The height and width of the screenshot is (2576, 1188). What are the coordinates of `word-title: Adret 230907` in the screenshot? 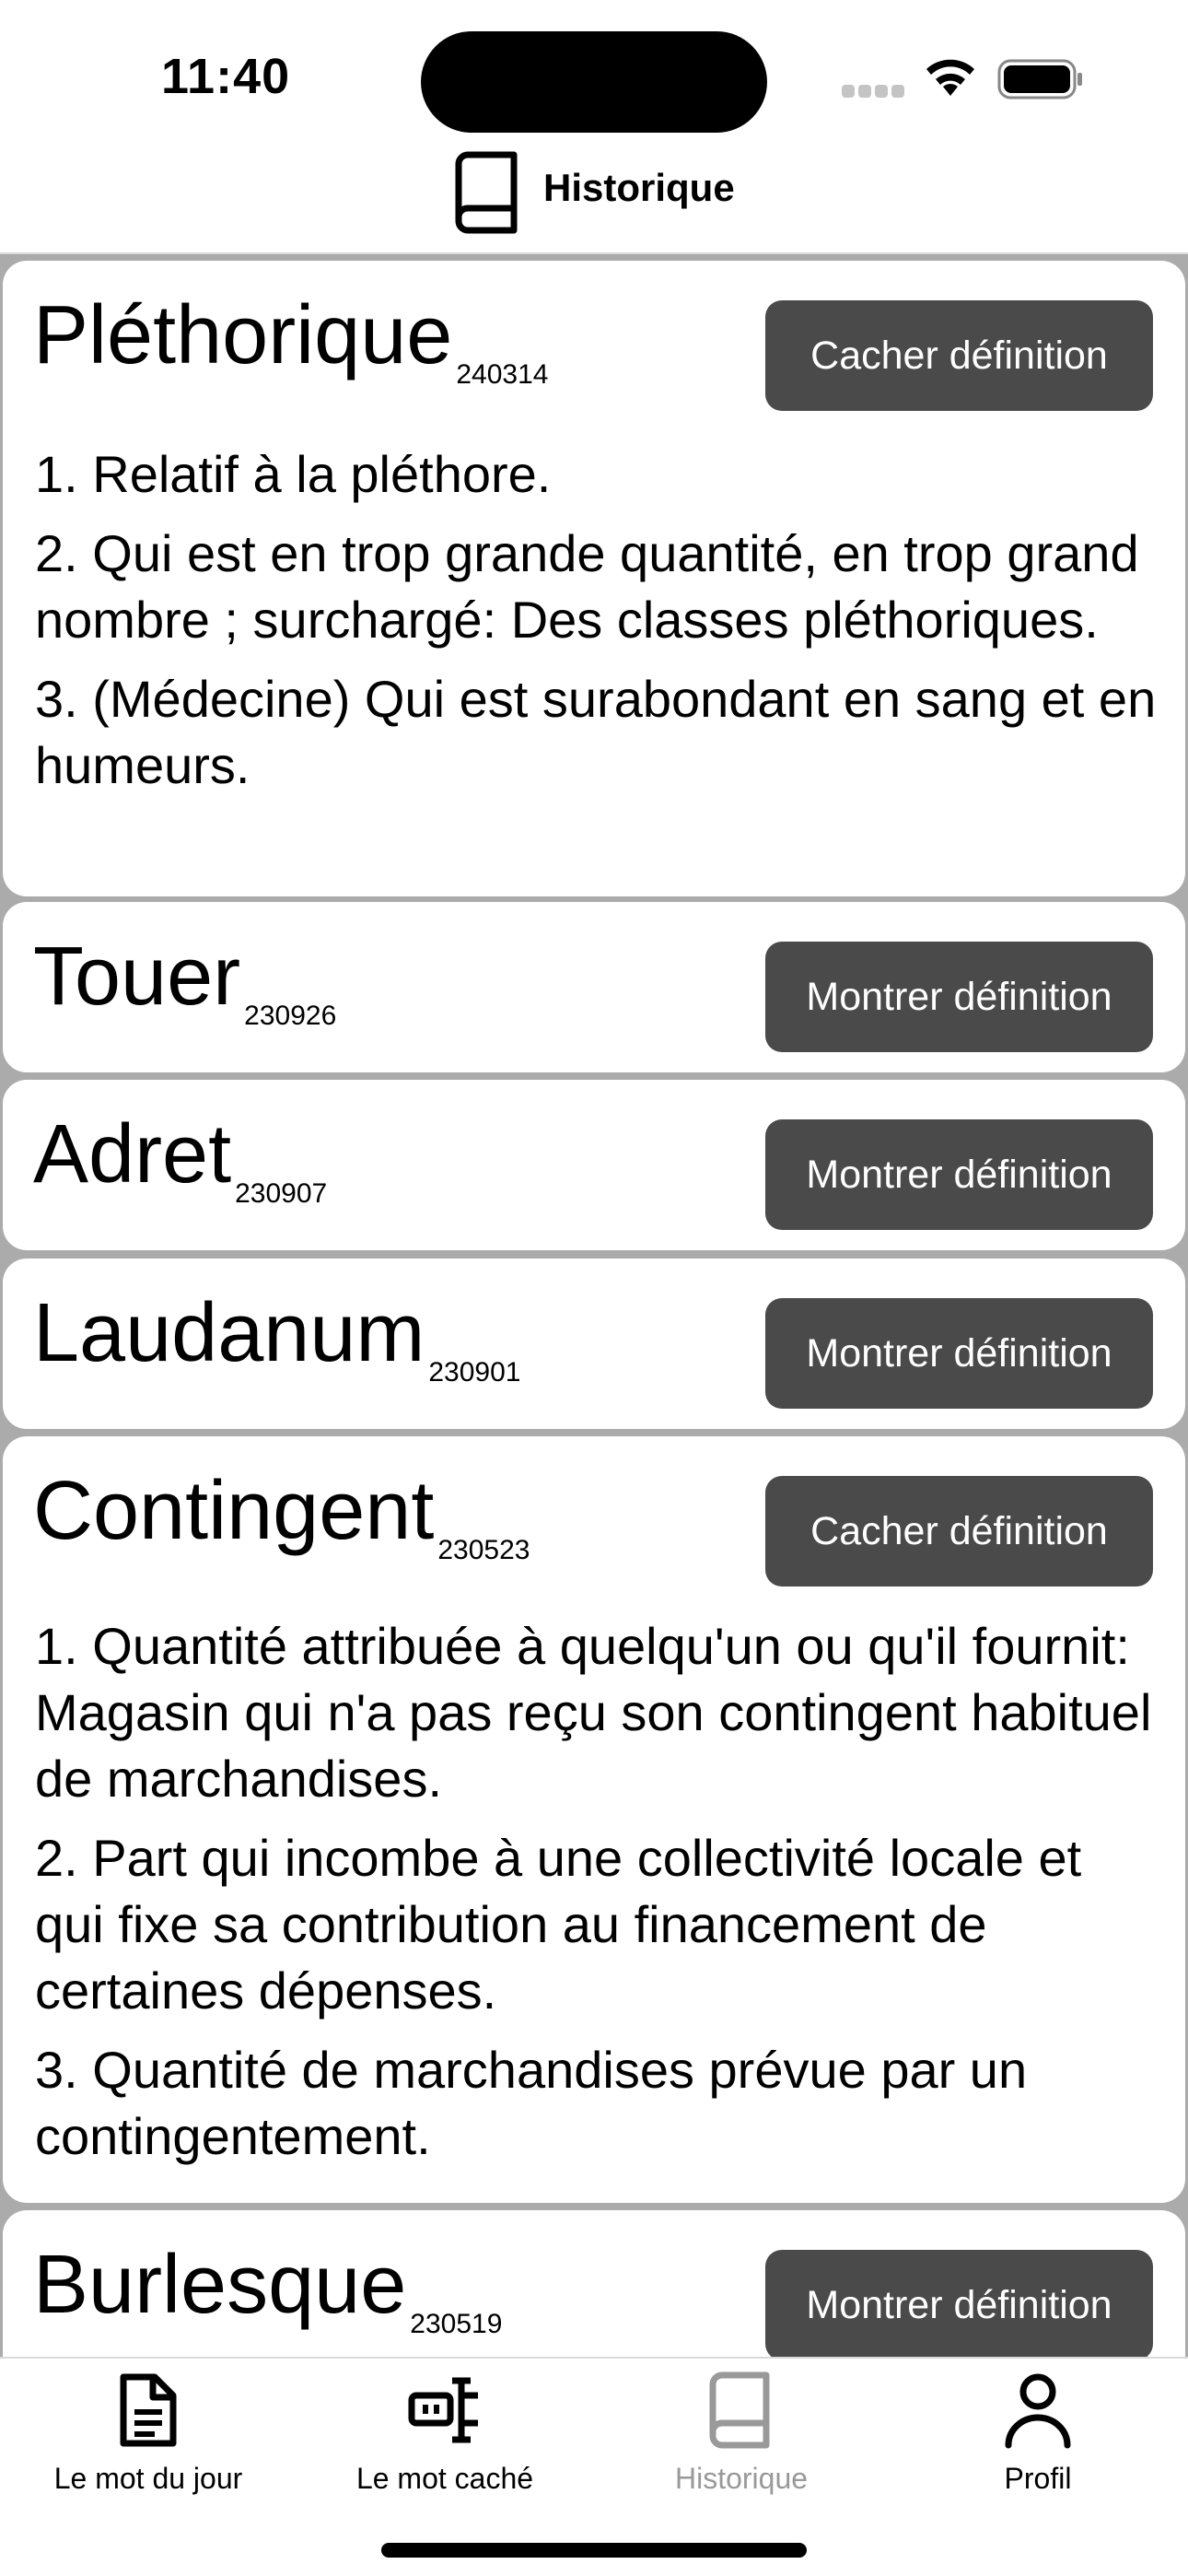 It's located at (180, 1158).